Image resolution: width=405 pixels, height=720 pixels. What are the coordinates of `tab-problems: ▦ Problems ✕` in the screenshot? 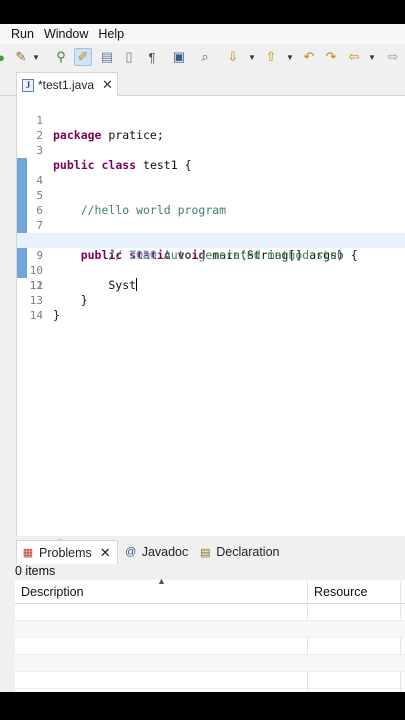 It's located at (67, 552).